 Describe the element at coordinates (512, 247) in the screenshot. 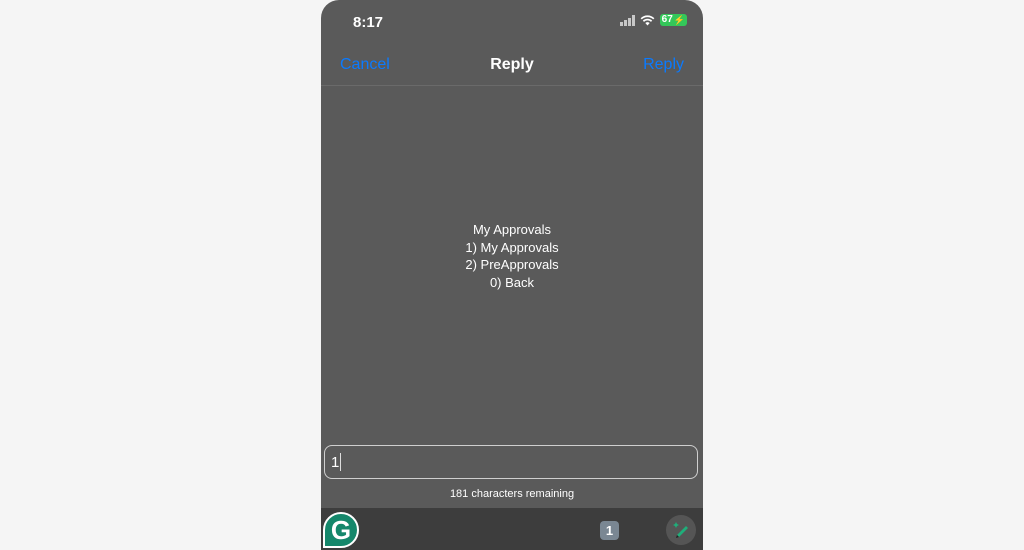

I see `message-line: 1) My Approvals` at that location.